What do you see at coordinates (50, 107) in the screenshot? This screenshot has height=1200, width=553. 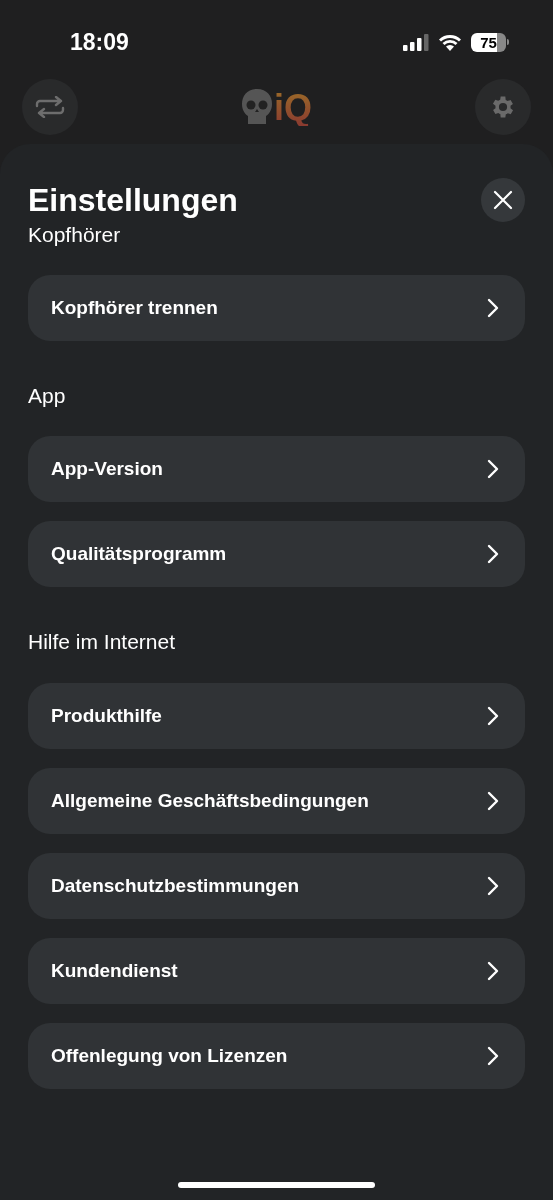 I see `repeat-icon` at bounding box center [50, 107].